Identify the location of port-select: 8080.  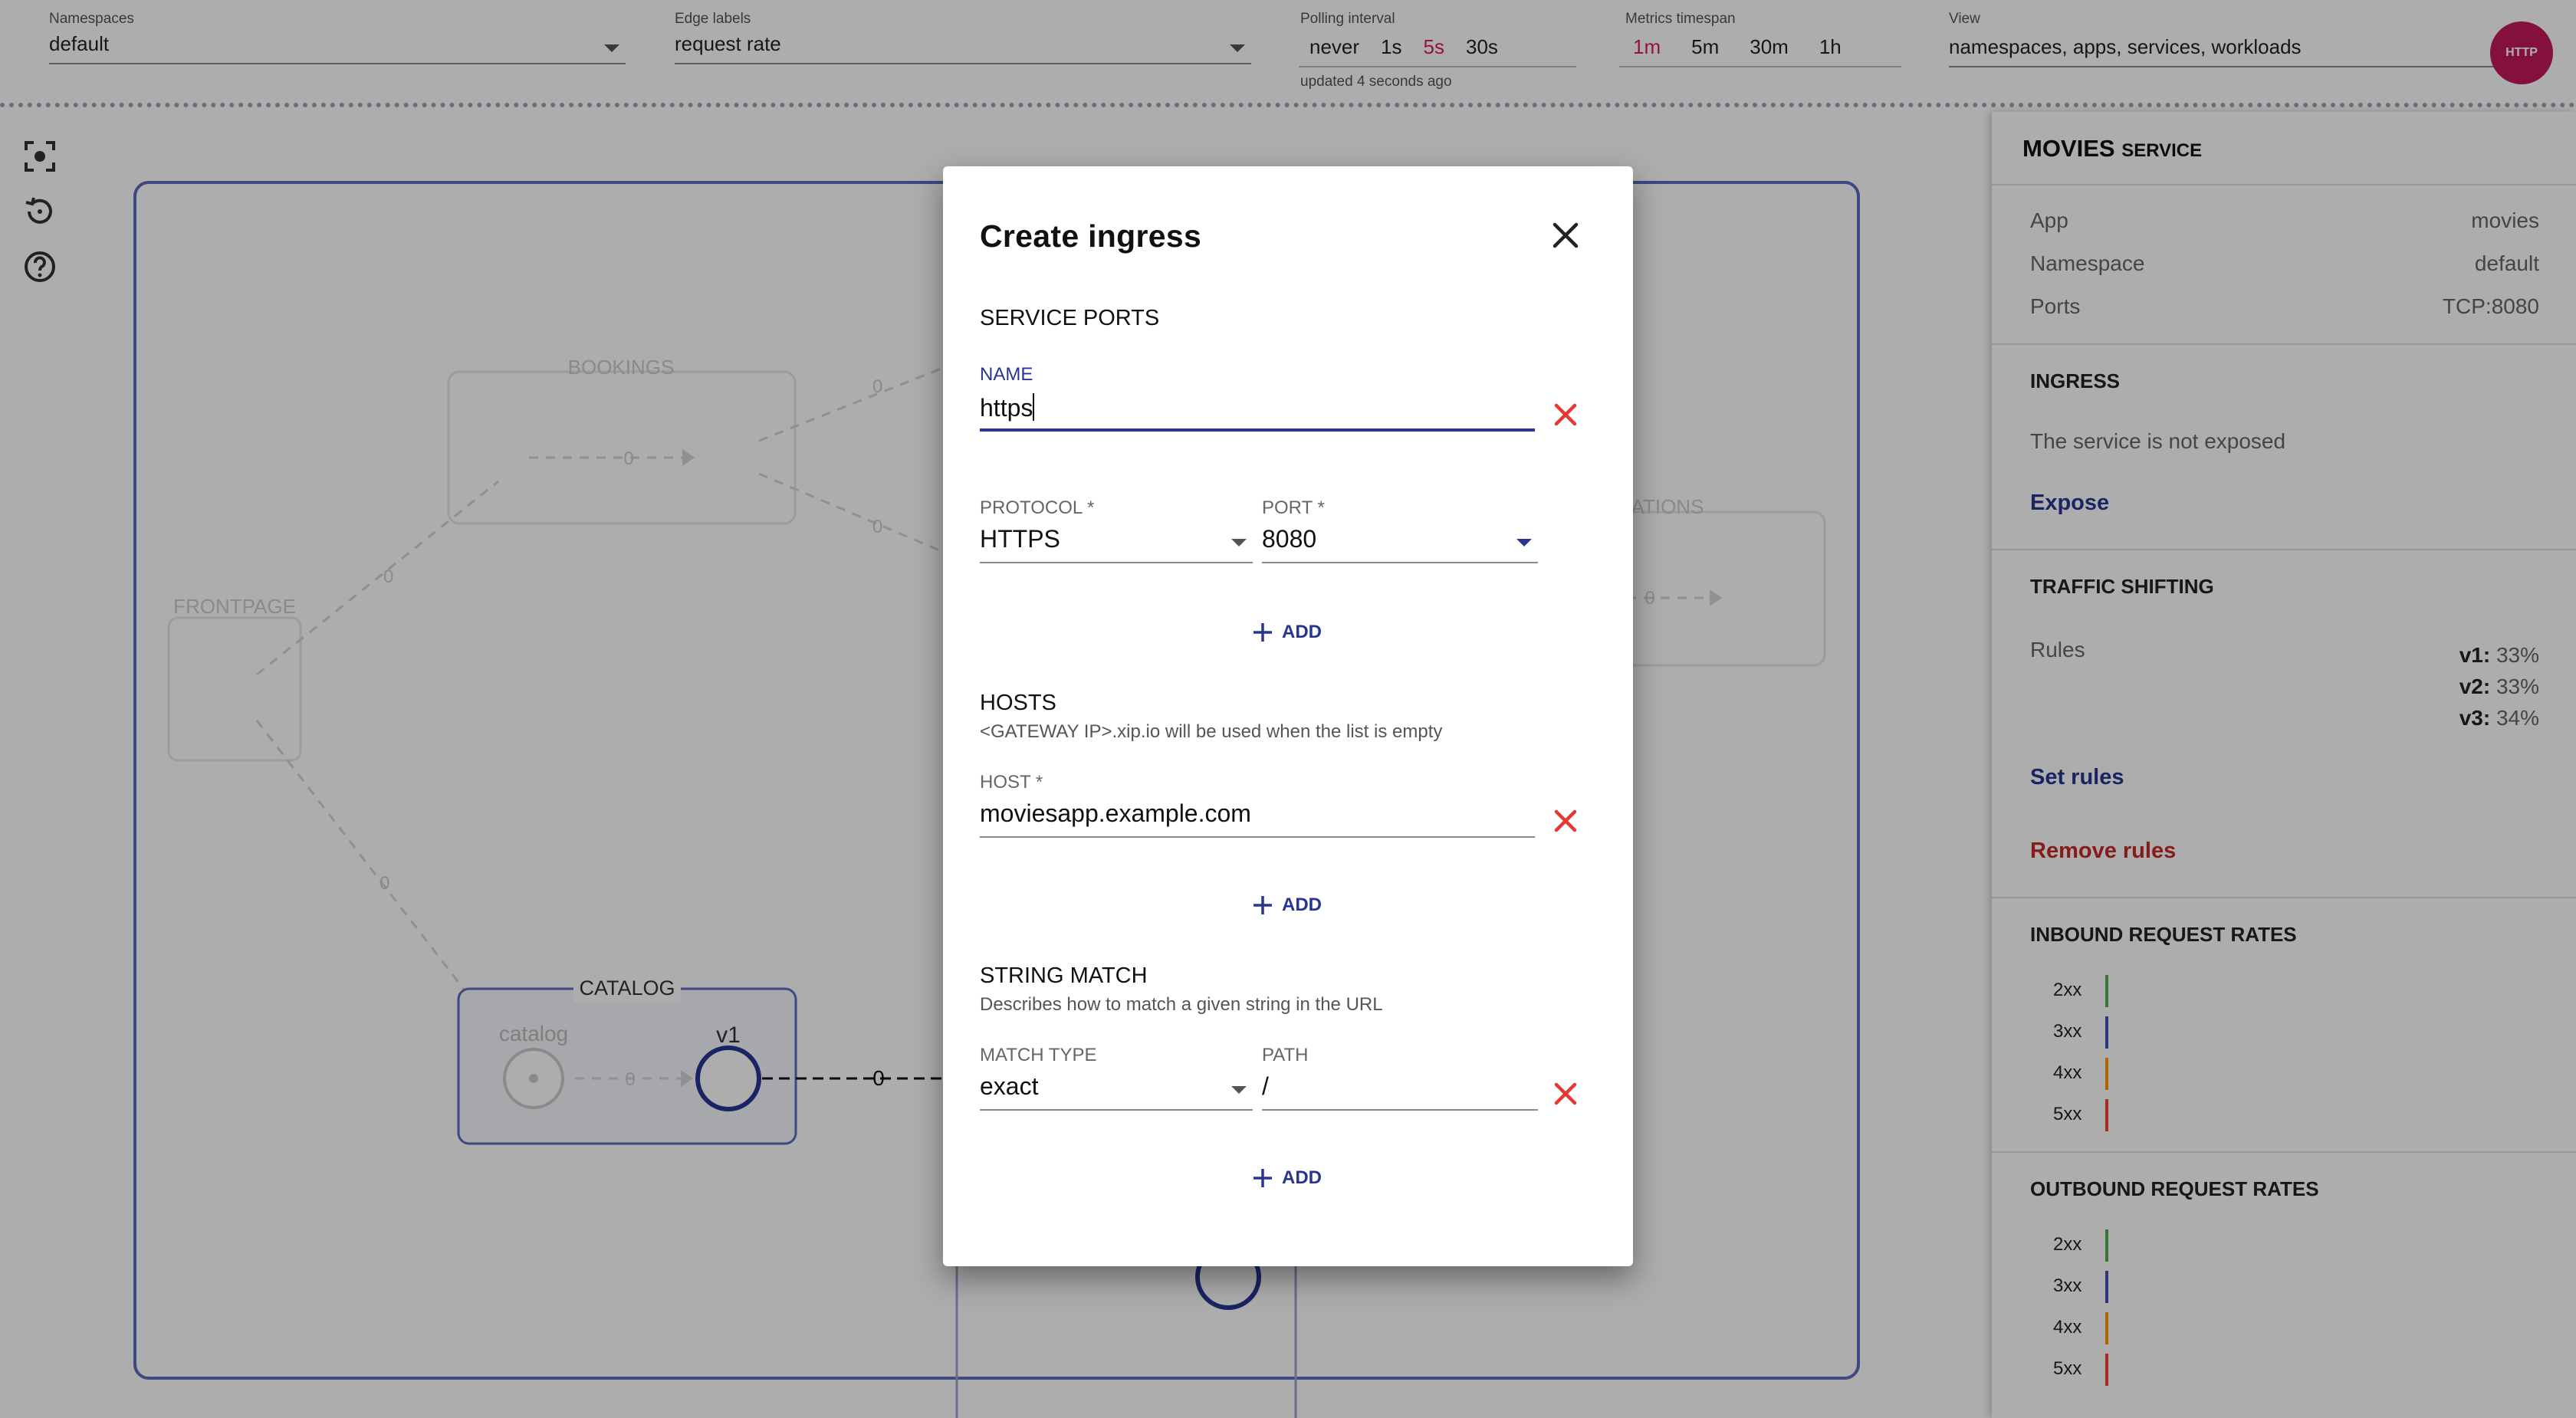
(1400, 542).